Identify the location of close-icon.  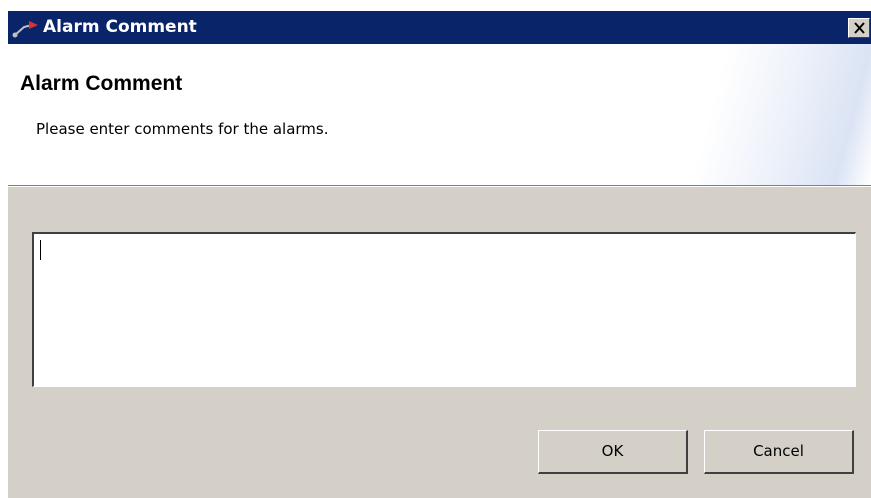
(859, 28).